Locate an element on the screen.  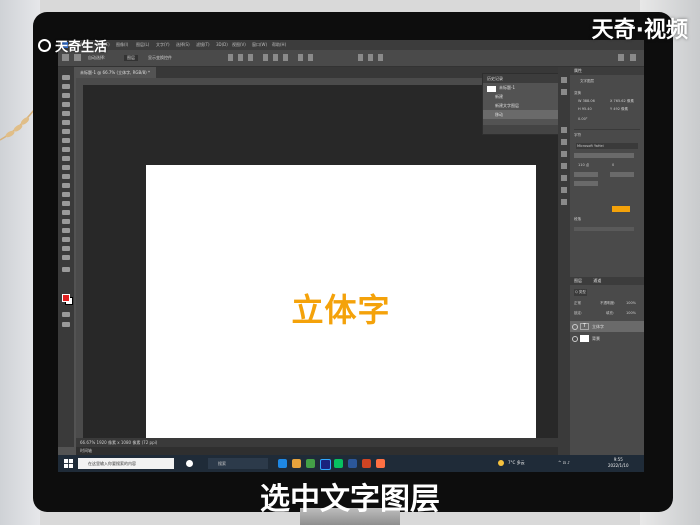
timeline-panel: 时间轴 is located at coordinates (321, 451).